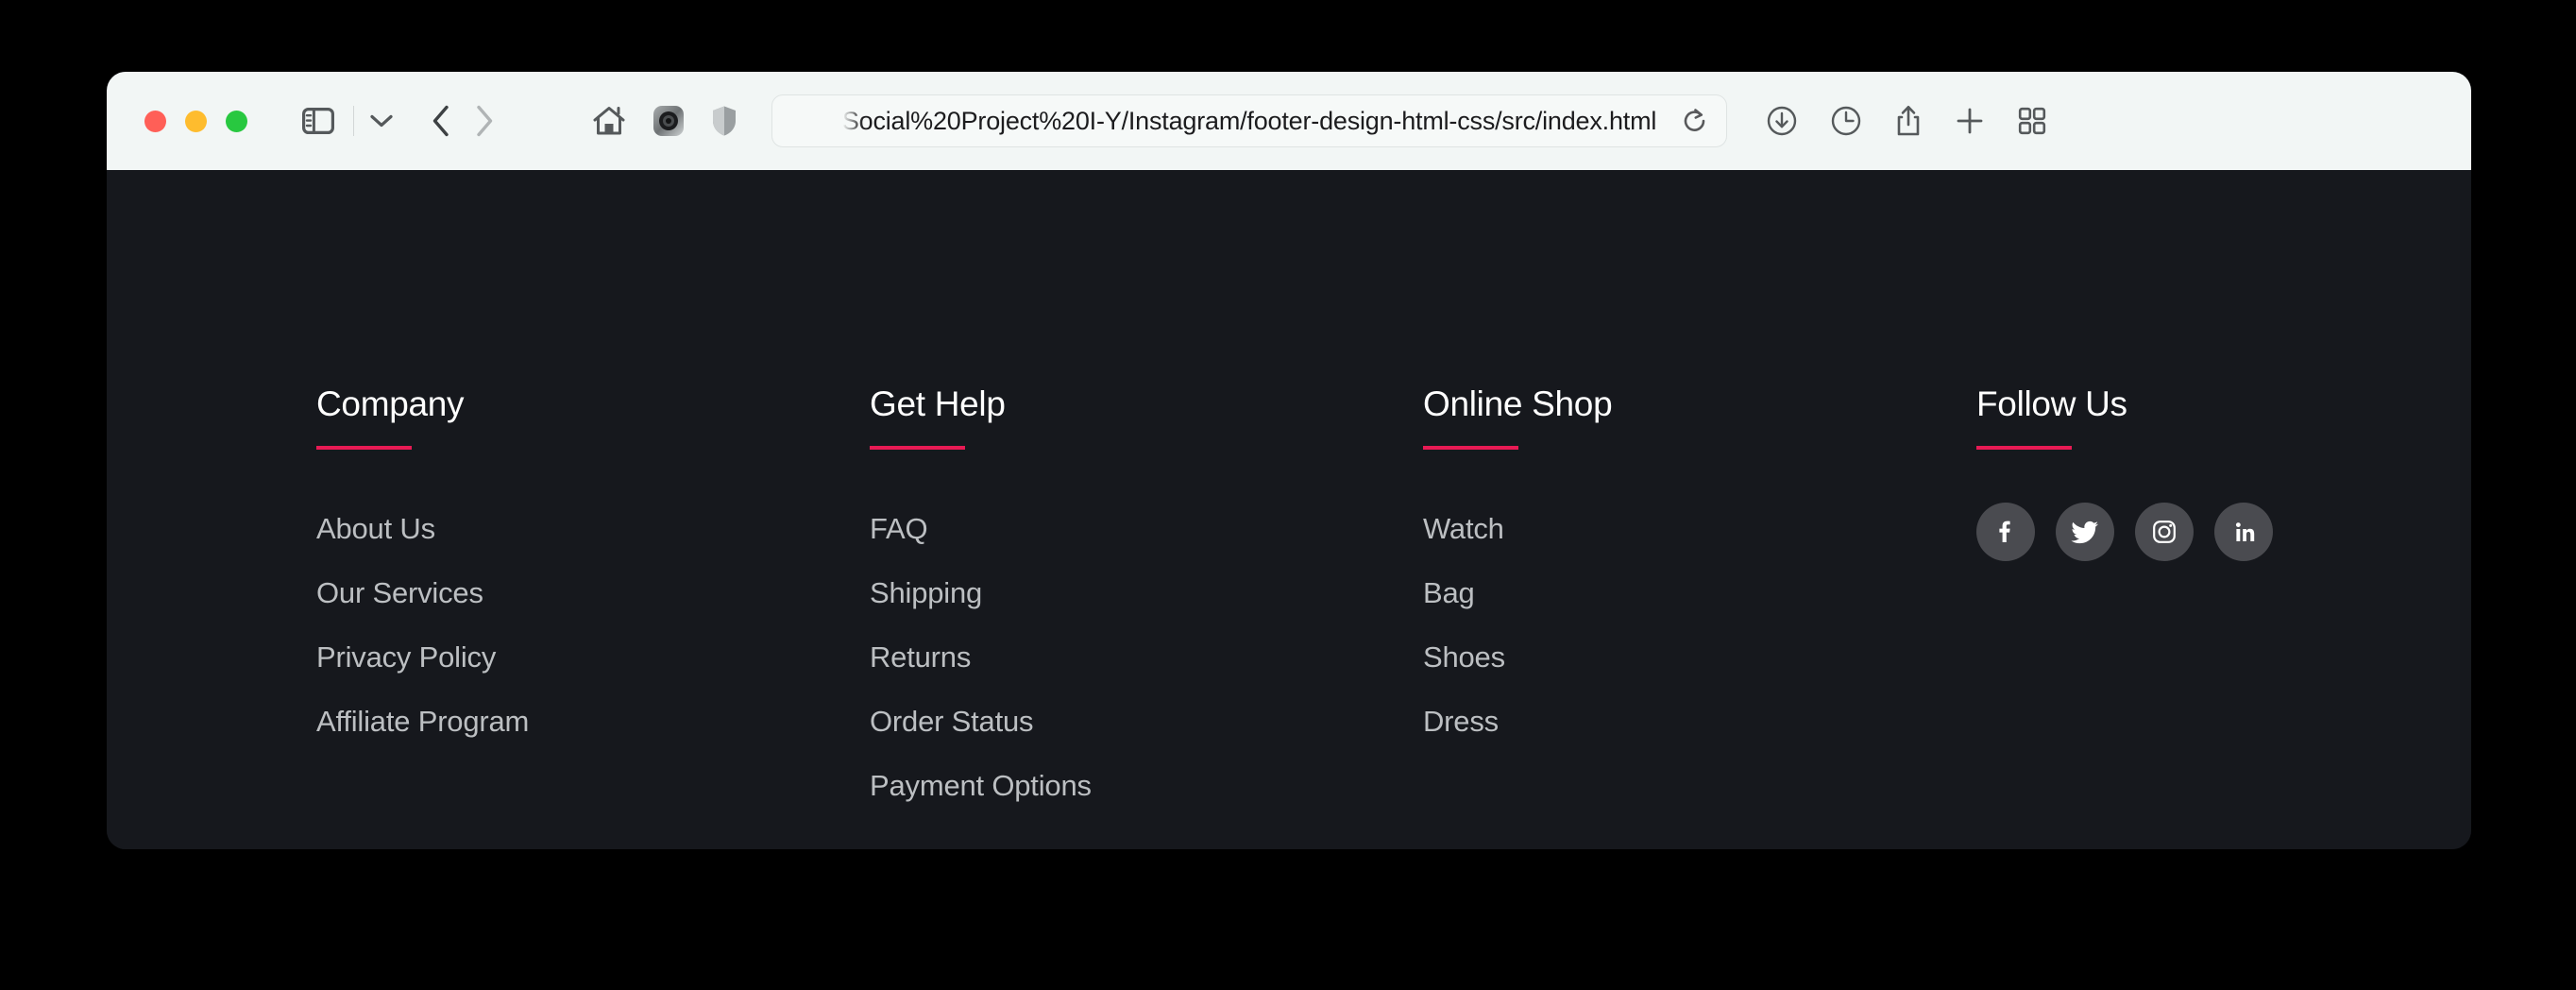 This screenshot has width=2576, height=990. Describe the element at coordinates (1461, 722) in the screenshot. I see `footer-link-dress: Dress` at that location.